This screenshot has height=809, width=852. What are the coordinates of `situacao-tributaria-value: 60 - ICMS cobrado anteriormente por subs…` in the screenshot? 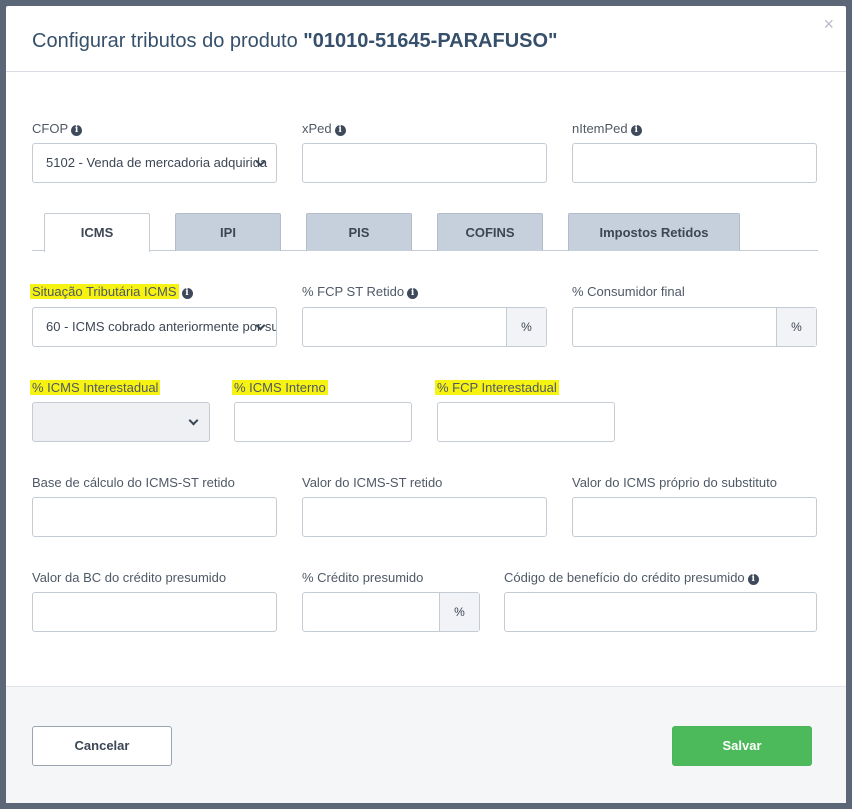 It's located at (161, 326).